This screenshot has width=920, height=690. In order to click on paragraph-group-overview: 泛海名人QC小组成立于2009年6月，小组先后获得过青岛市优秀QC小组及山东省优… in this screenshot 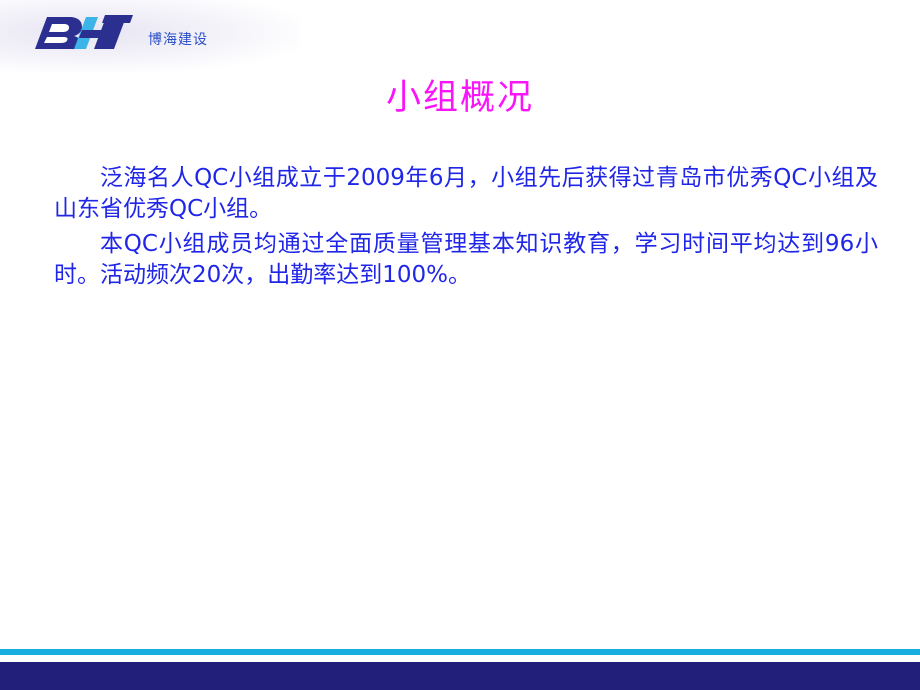, I will do `click(466, 193)`.